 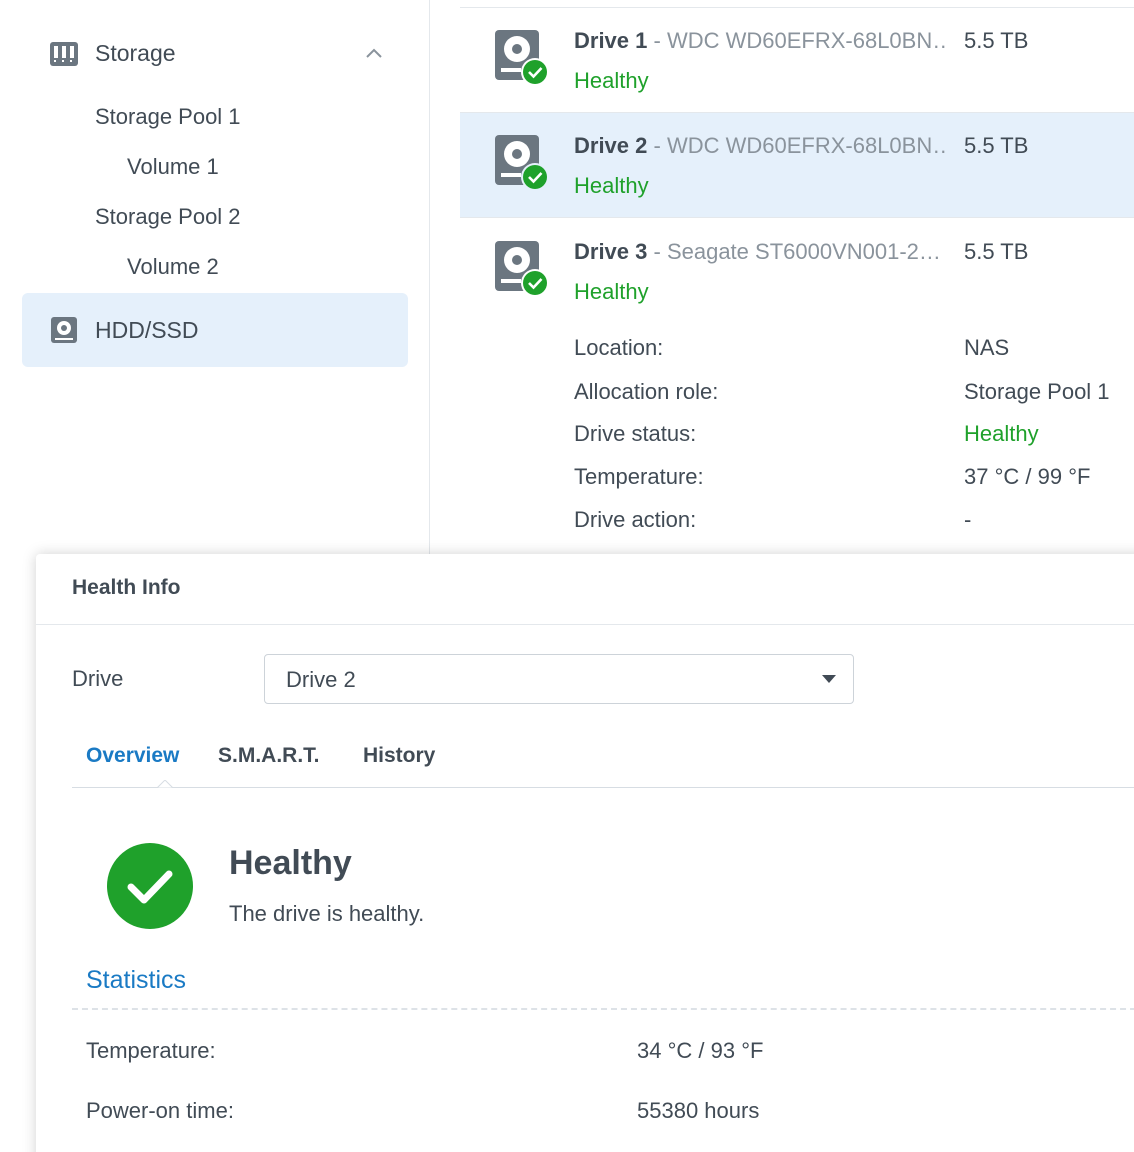 What do you see at coordinates (635, 433) in the screenshot?
I see `detail-status-label: Drive status:` at bounding box center [635, 433].